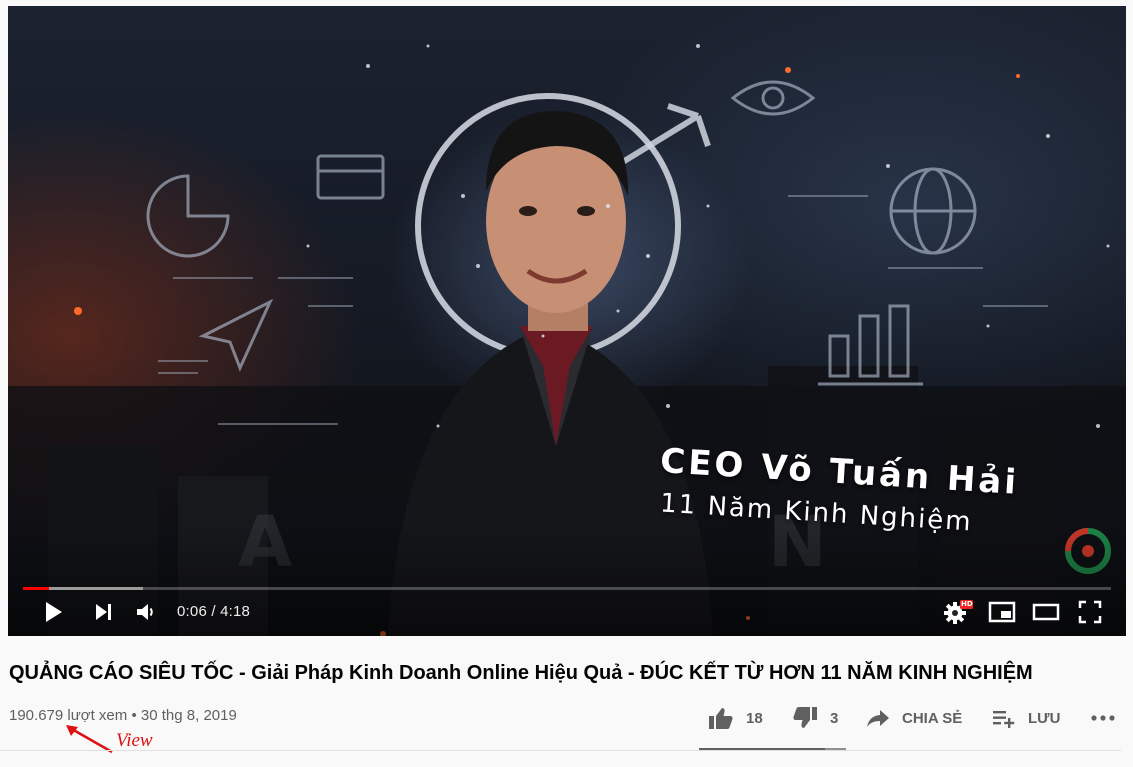 The height and width of the screenshot is (767, 1133). Describe the element at coordinates (560, 750) in the screenshot. I see `info-divider` at that location.